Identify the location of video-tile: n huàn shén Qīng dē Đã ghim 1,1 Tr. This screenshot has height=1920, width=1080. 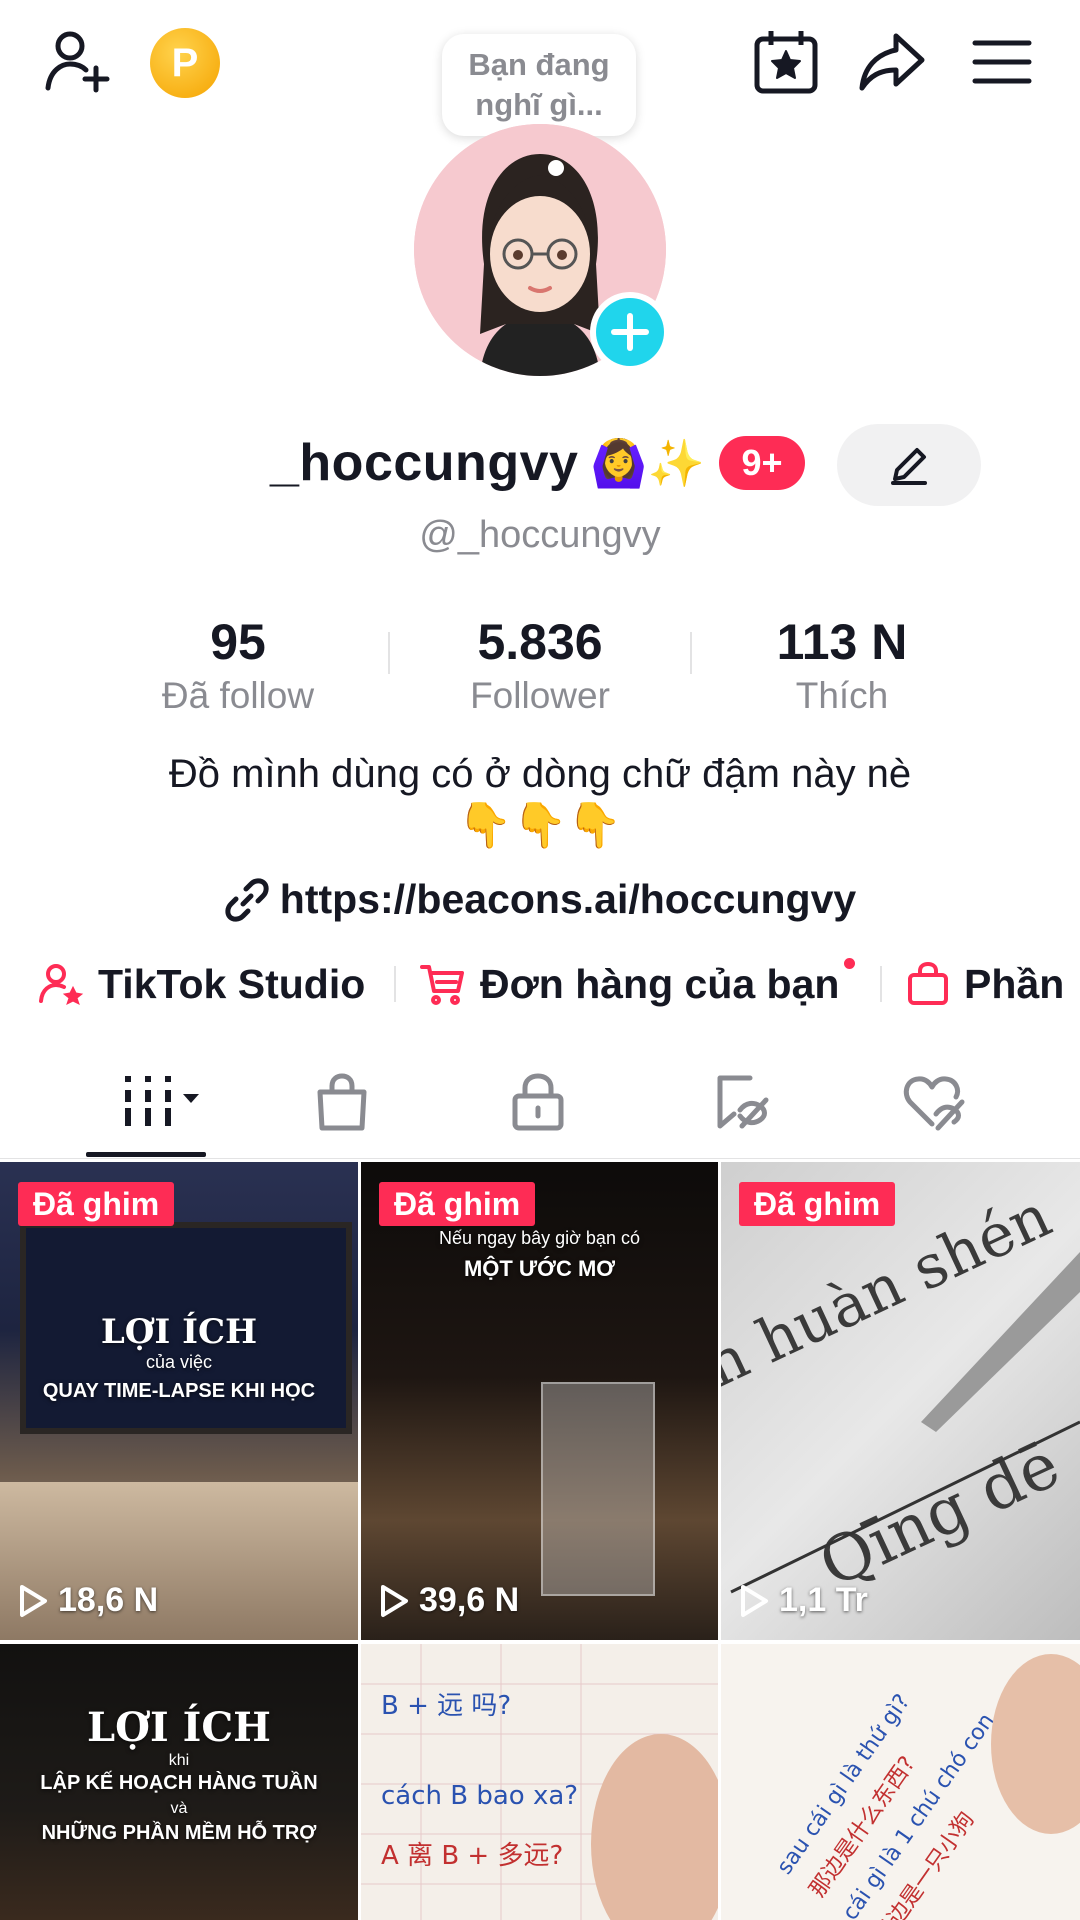
(900, 1401).